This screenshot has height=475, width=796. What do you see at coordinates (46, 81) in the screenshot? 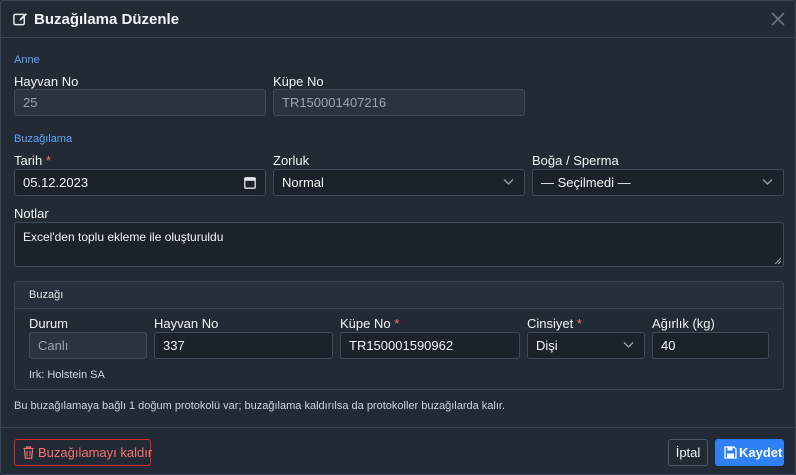
I see `mother-animal-no-label: Hayvan No` at bounding box center [46, 81].